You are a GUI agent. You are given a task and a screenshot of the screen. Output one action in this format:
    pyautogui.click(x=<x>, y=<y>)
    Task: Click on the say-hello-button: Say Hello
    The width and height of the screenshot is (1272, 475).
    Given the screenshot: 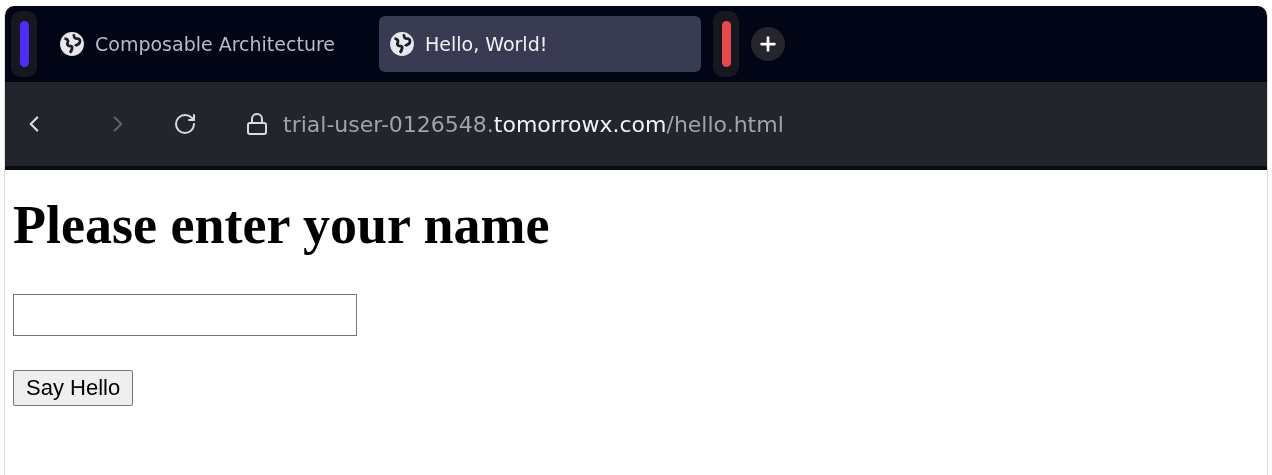 What is the action you would take?
    pyautogui.click(x=73, y=388)
    